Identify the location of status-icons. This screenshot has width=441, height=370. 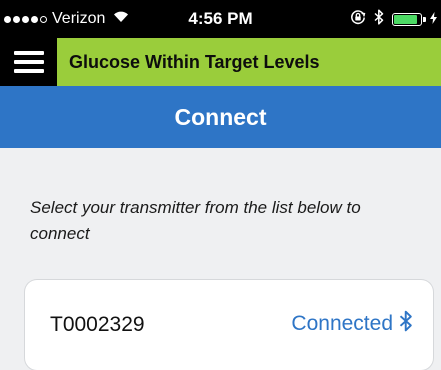
(393, 19).